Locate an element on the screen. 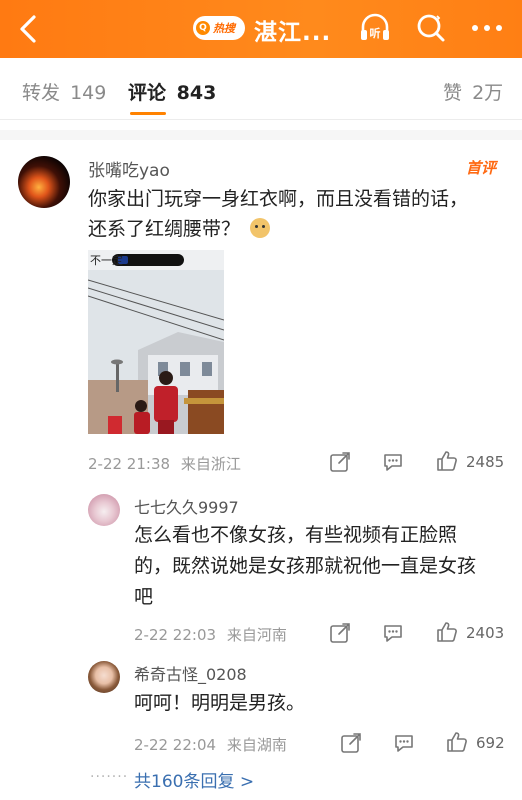  reply-meta: 2-22 22:04 来自湖南 is located at coordinates (210, 744).